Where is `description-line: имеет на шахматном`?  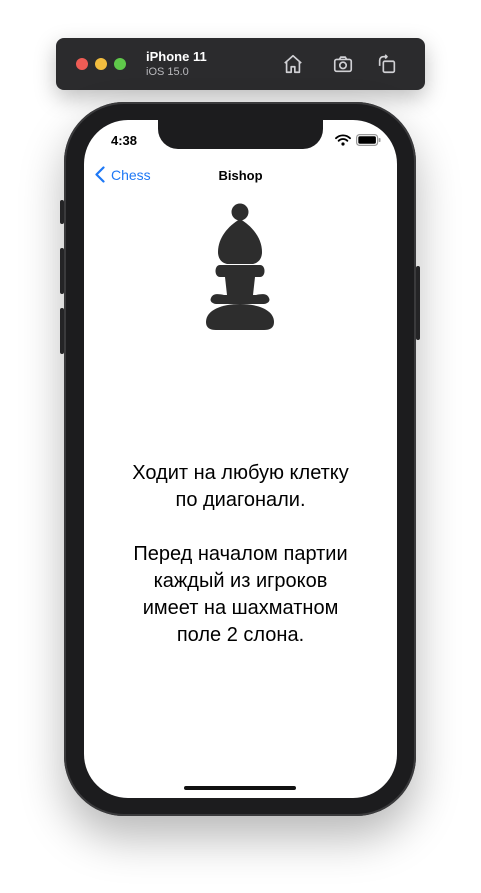 description-line: имеет на шахматном is located at coordinates (240, 608).